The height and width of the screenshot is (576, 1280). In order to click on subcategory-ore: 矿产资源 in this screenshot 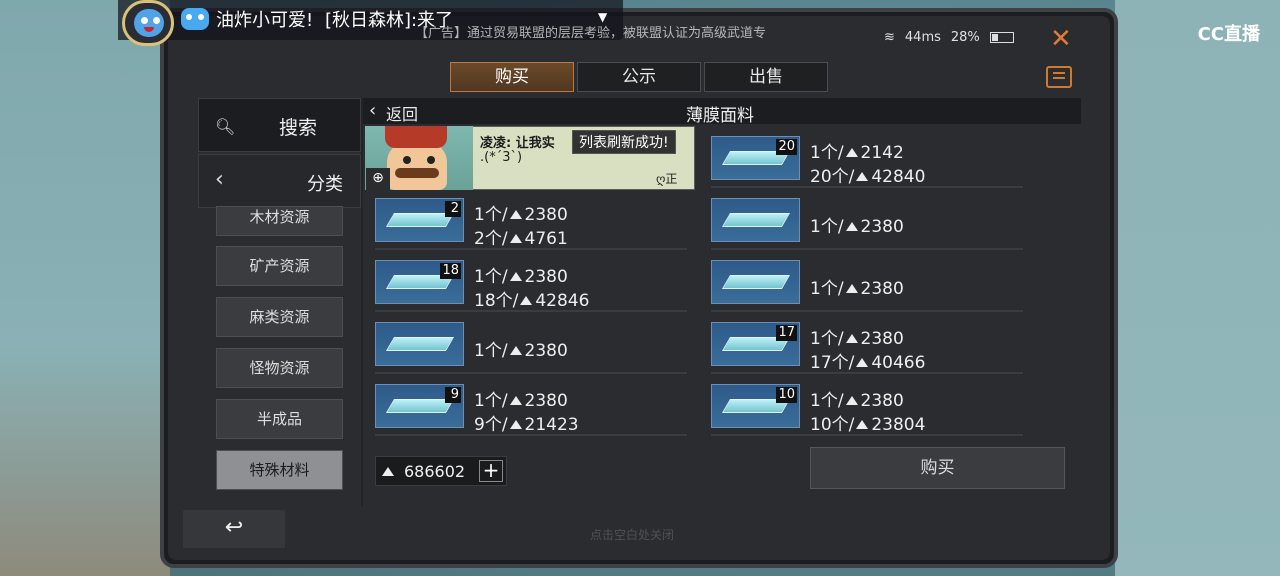, I will do `click(279, 266)`.